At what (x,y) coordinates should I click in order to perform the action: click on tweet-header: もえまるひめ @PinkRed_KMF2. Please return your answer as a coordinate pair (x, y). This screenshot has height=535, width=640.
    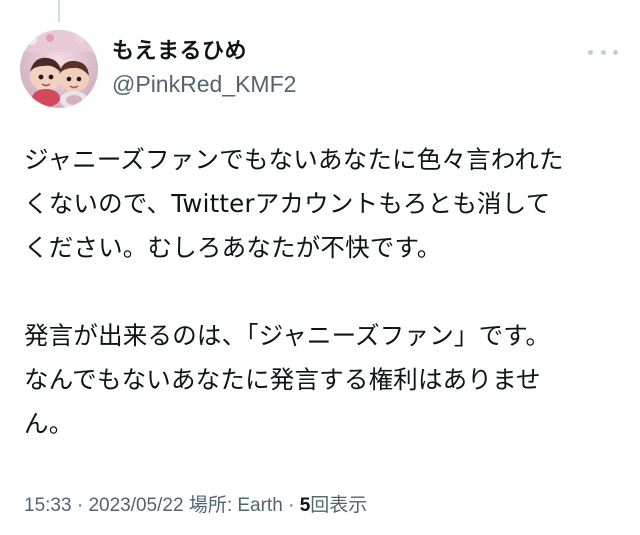
    Looking at the image, I should click on (320, 70).